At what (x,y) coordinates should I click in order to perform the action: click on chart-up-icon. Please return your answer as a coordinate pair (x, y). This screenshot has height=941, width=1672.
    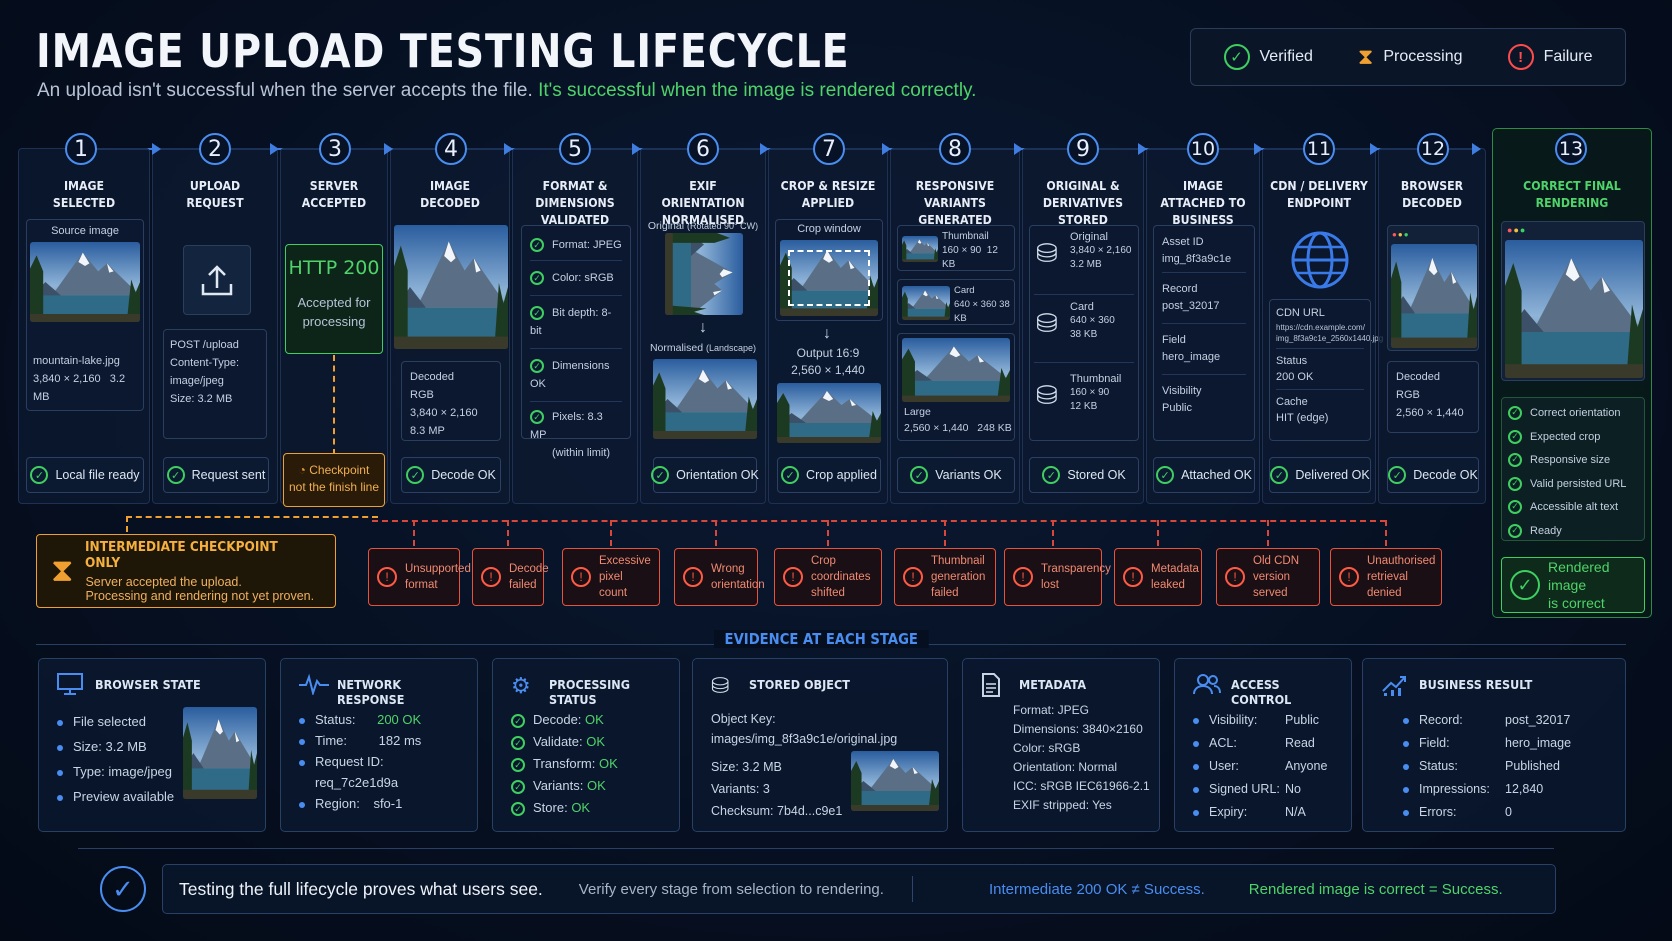
    Looking at the image, I should click on (1395, 685).